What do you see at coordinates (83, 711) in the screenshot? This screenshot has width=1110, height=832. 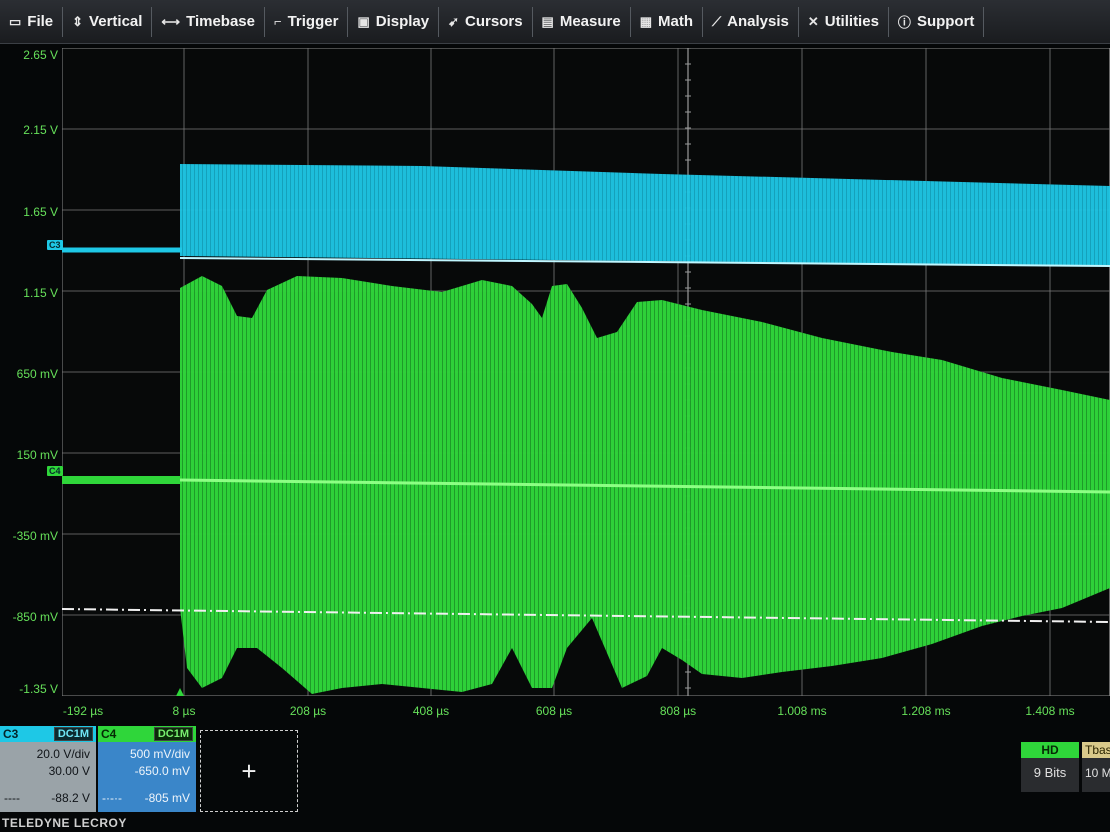 I see `x-axis-label: -192 µs` at bounding box center [83, 711].